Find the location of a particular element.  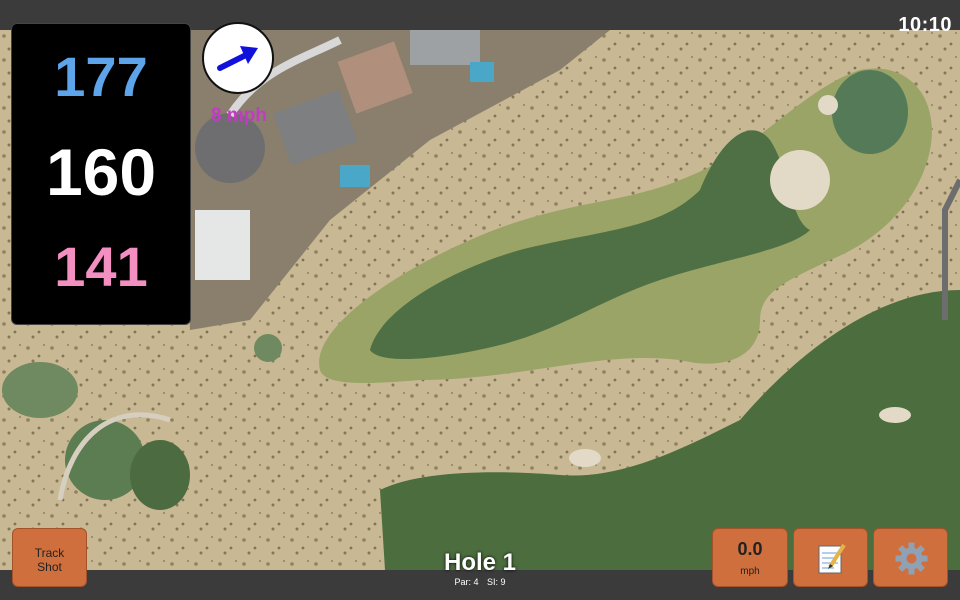

hole-info: Par: 4 SI: 9 is located at coordinates (480, 582).